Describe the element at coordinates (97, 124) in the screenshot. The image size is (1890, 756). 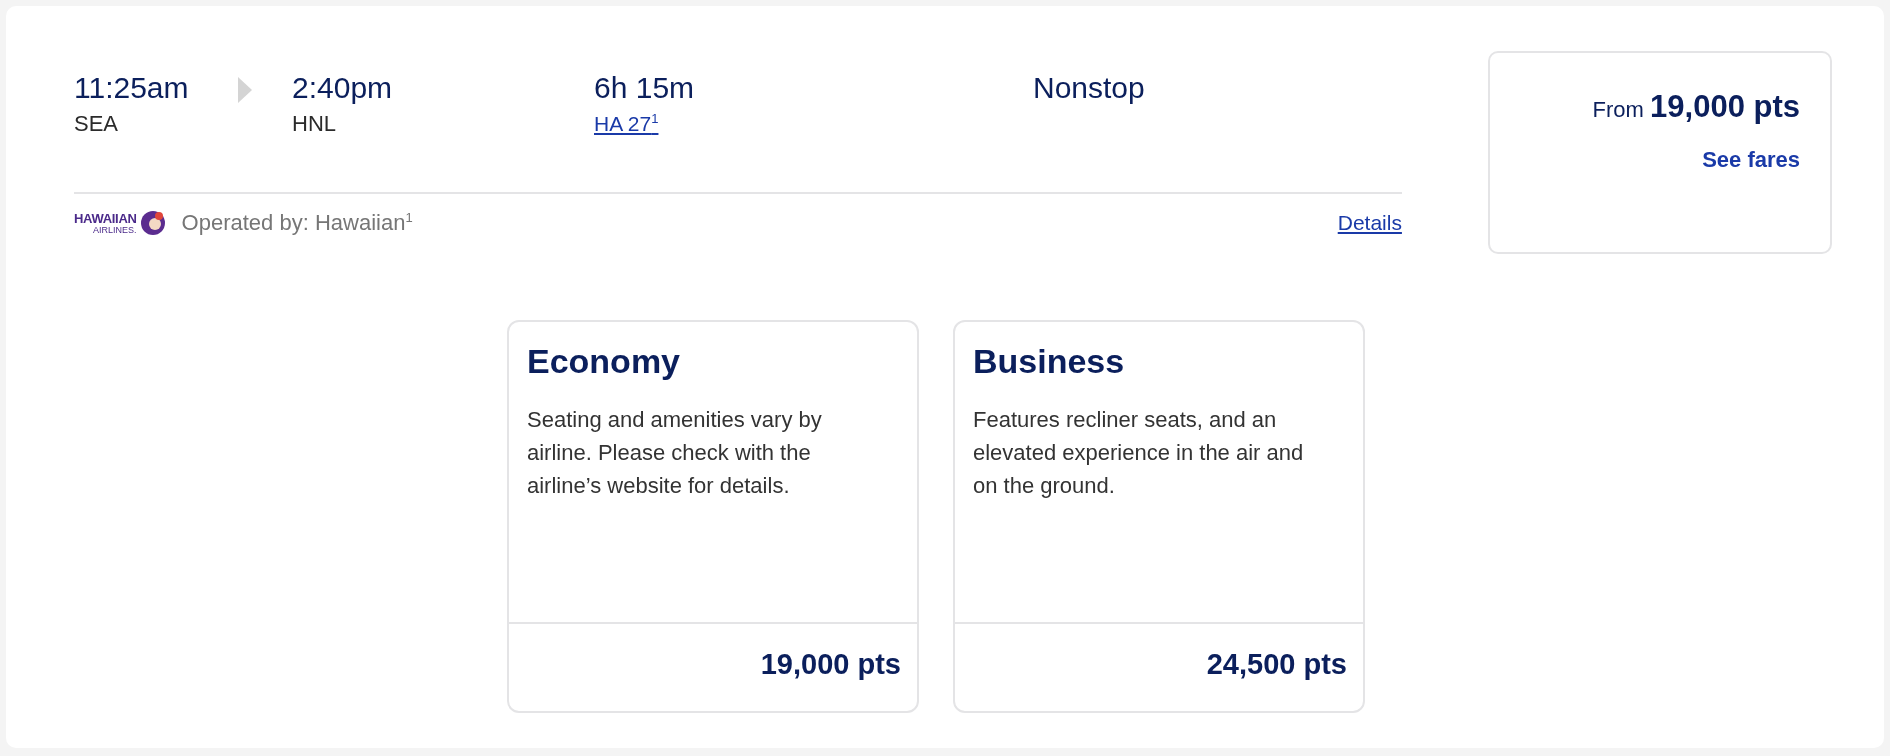
I see `departure-airport: SEA` at that location.